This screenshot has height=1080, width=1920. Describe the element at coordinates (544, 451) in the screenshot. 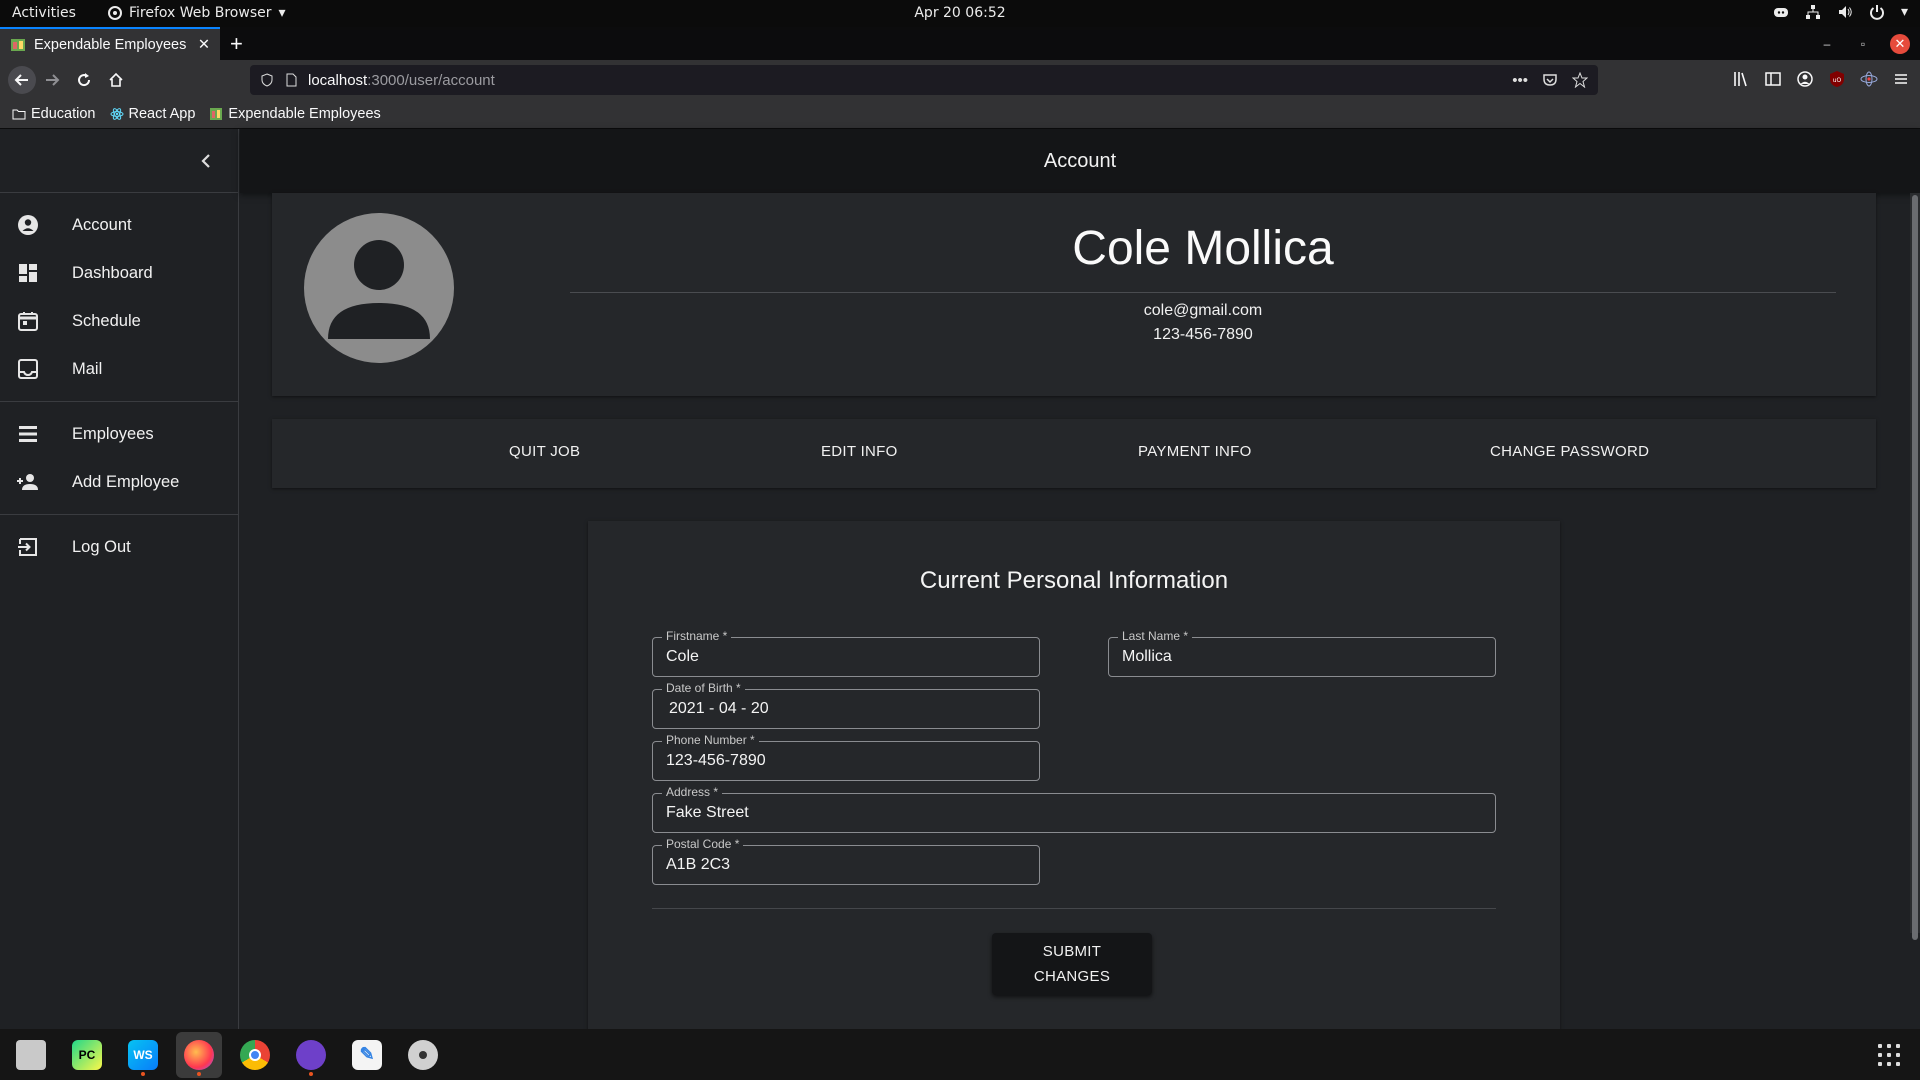

I see `quit-job-button: QUIT JOB` at that location.